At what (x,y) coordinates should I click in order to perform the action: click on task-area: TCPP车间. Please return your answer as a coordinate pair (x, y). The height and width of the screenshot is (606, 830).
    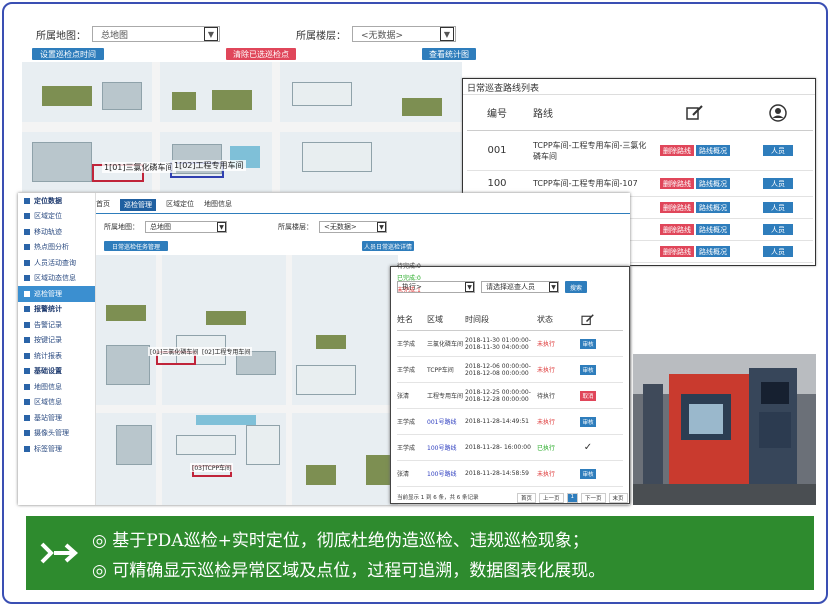
    Looking at the image, I should click on (446, 369).